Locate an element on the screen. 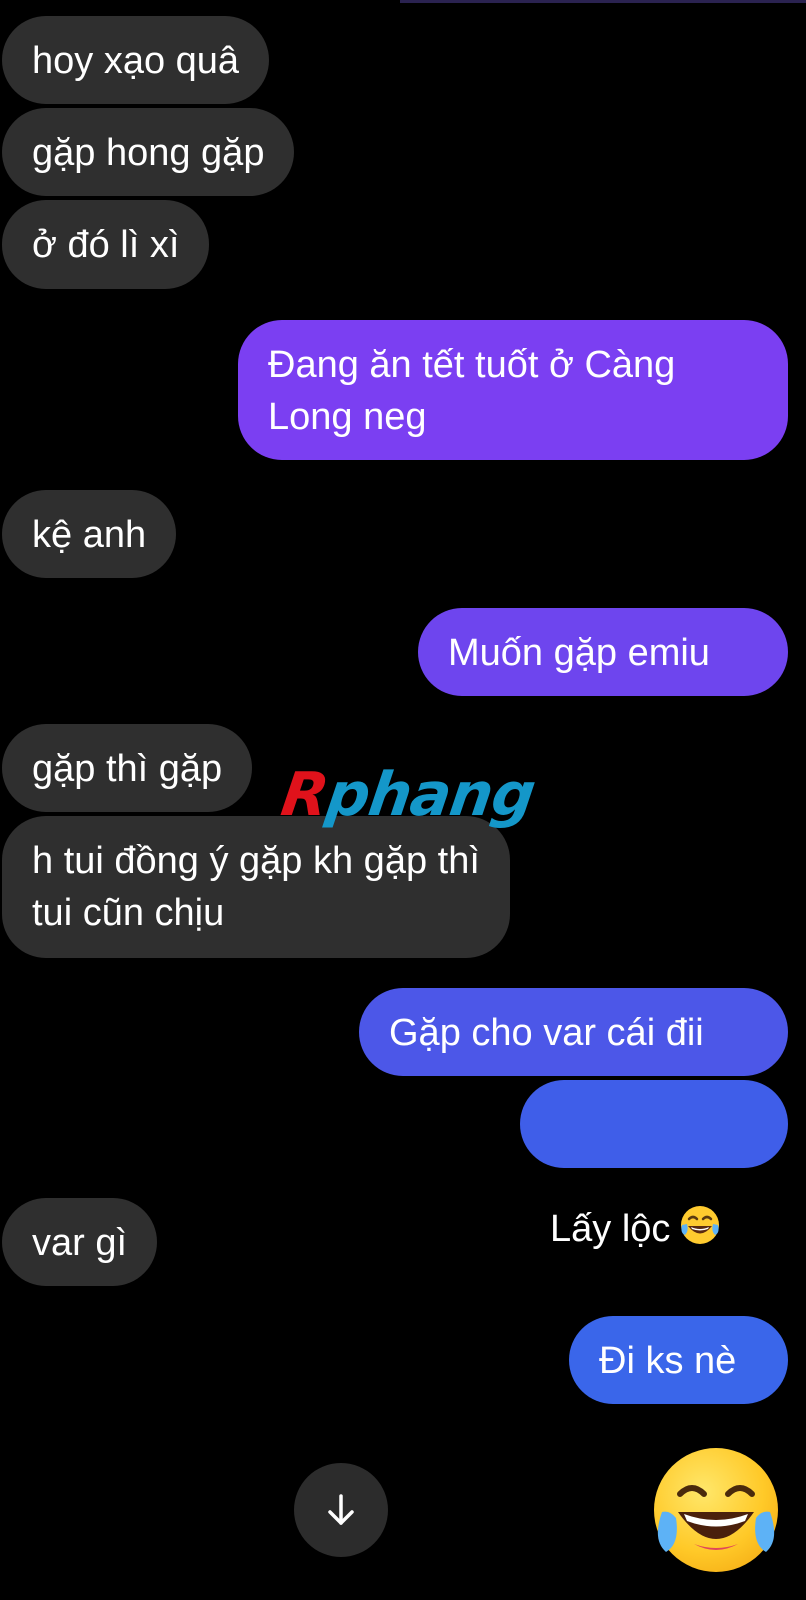  outgoing-message: Đi ks nè is located at coordinates (678, 1360).